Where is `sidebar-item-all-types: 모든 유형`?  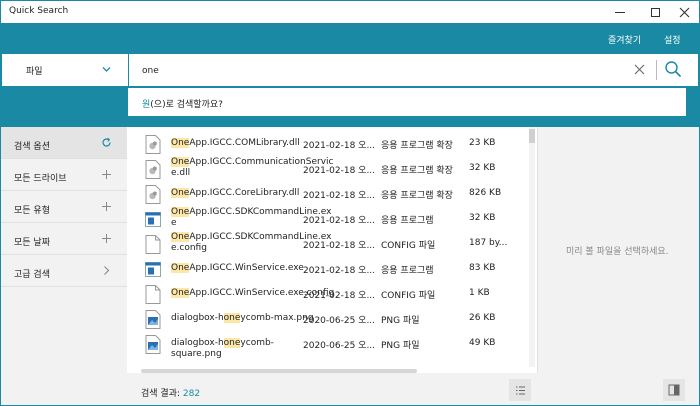 sidebar-item-all-types: 모든 유형 is located at coordinates (64, 207).